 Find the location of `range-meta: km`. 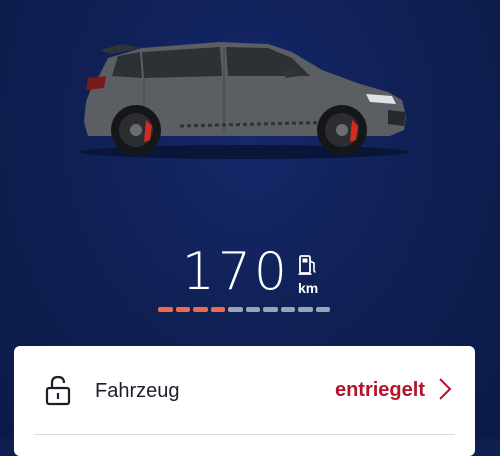

range-meta: km is located at coordinates (308, 275).